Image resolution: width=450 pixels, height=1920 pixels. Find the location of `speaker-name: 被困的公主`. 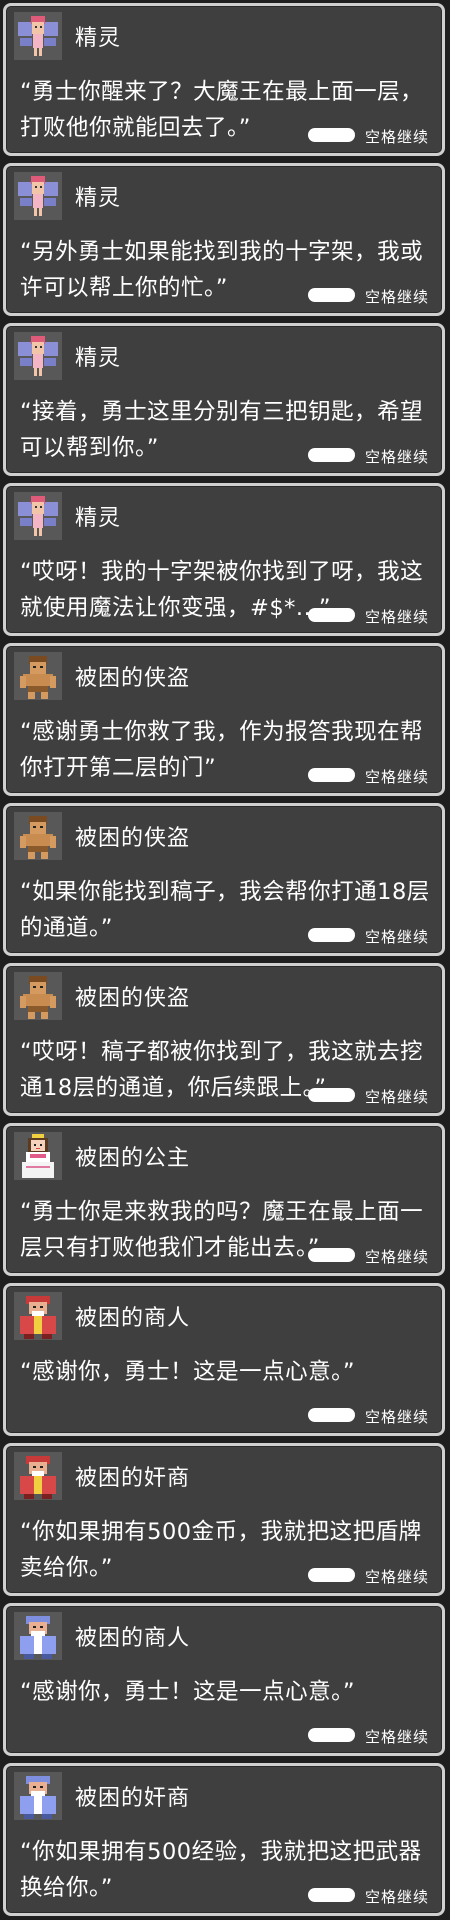

speaker-name: 被困的公主 is located at coordinates (133, 1158).